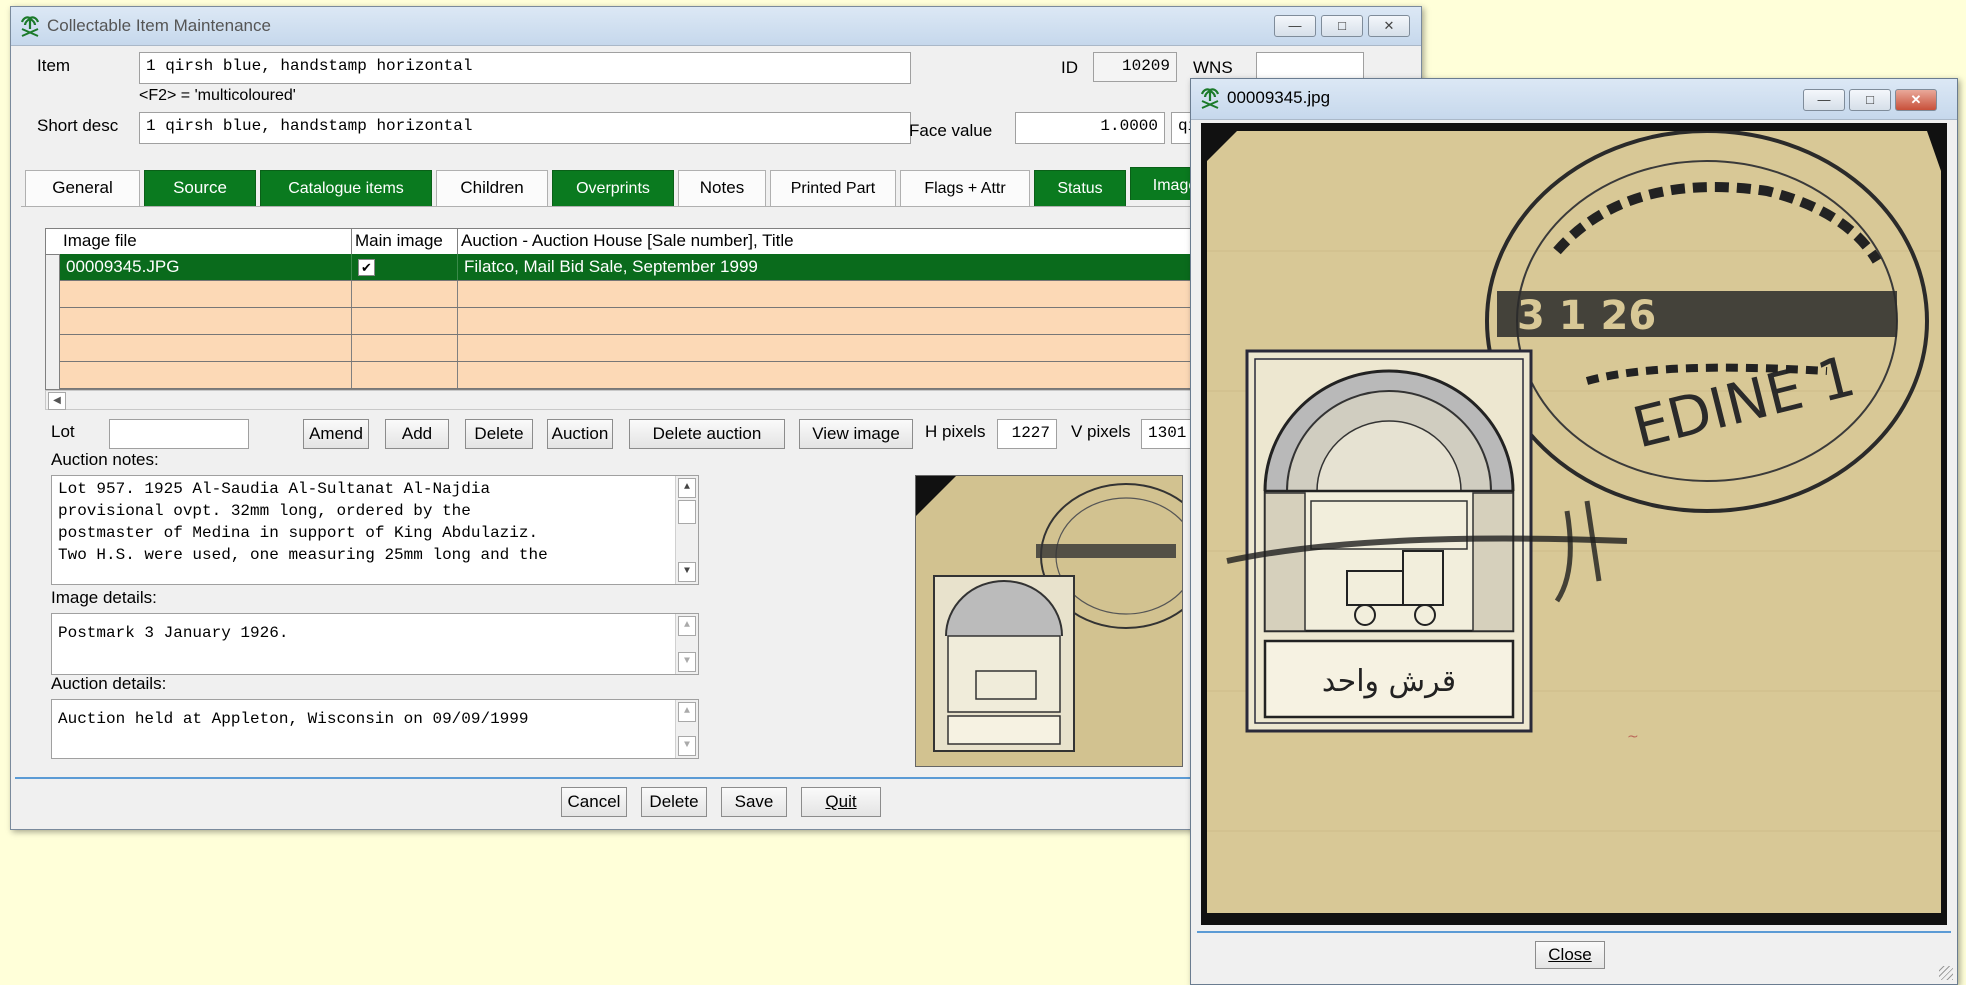 This screenshot has width=1966, height=985. I want to click on stamp-thumbnail, so click(1049, 621).